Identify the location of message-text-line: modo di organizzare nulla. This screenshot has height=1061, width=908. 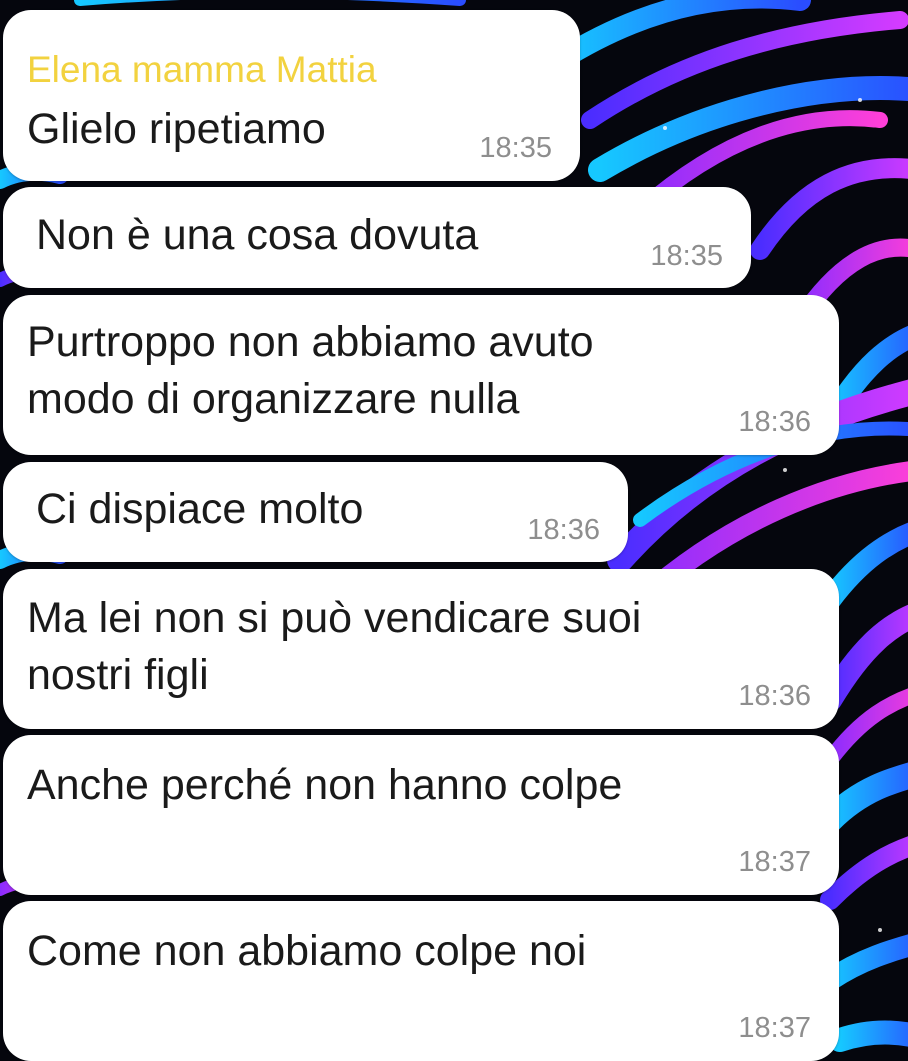
(273, 399).